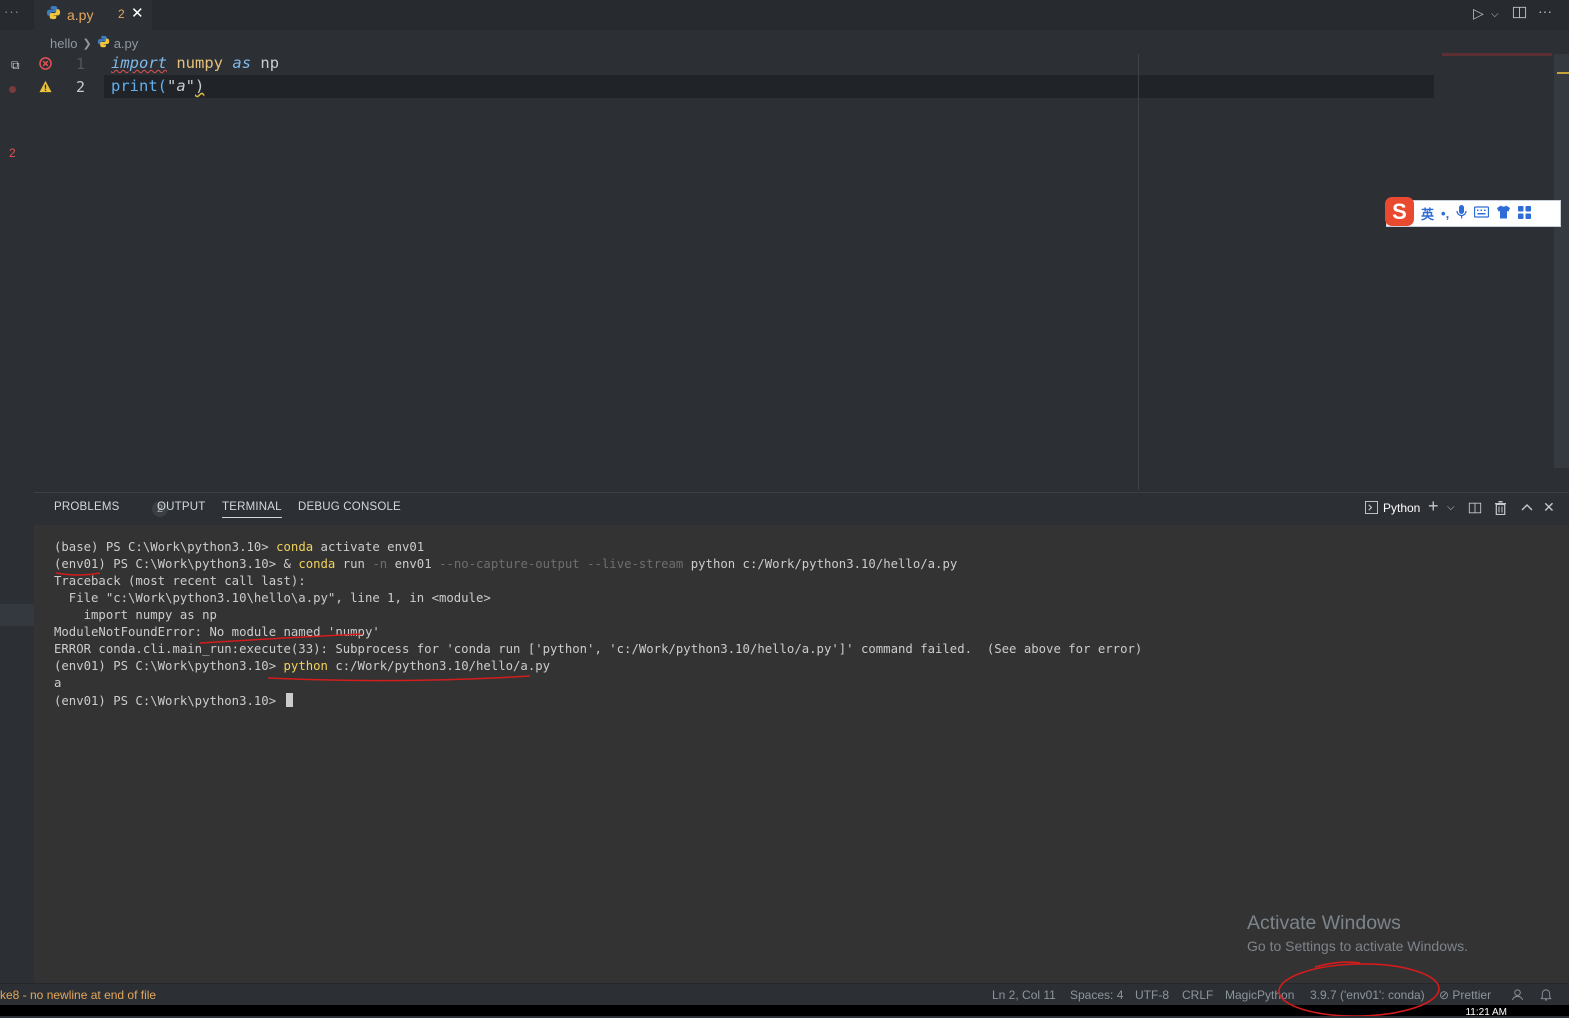  I want to click on tab-terminal: TERMINAL, so click(252, 509).